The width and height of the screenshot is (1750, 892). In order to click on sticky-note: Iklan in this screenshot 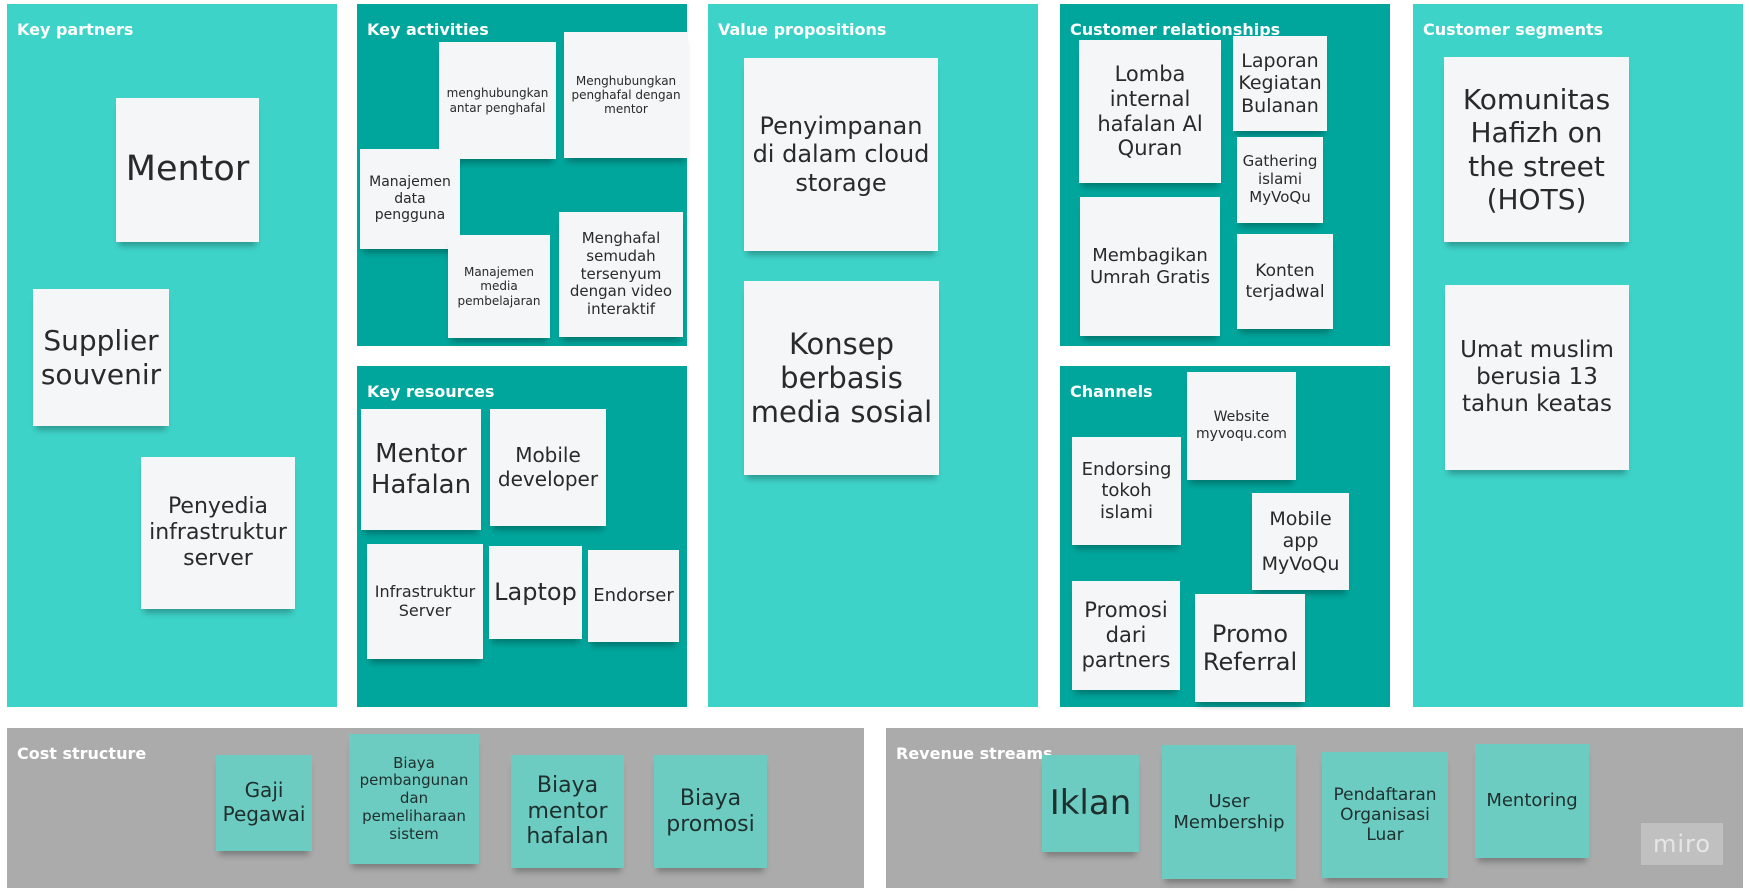, I will do `click(1090, 803)`.